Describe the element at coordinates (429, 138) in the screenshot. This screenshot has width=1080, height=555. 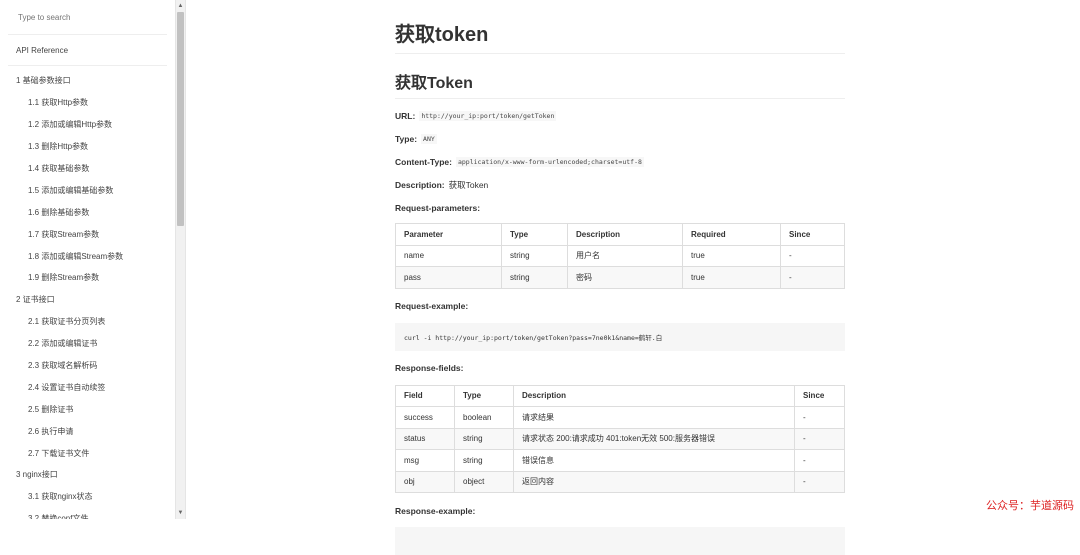
I see `type-value: ANY` at that location.